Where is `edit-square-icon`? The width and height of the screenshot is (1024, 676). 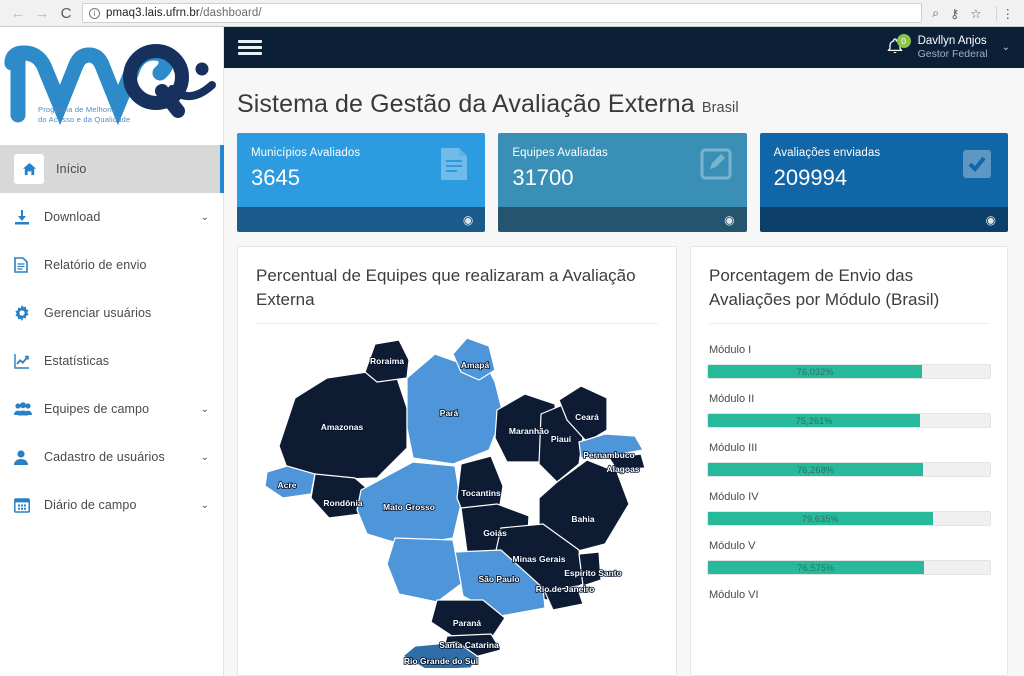
edit-square-icon is located at coordinates (716, 164).